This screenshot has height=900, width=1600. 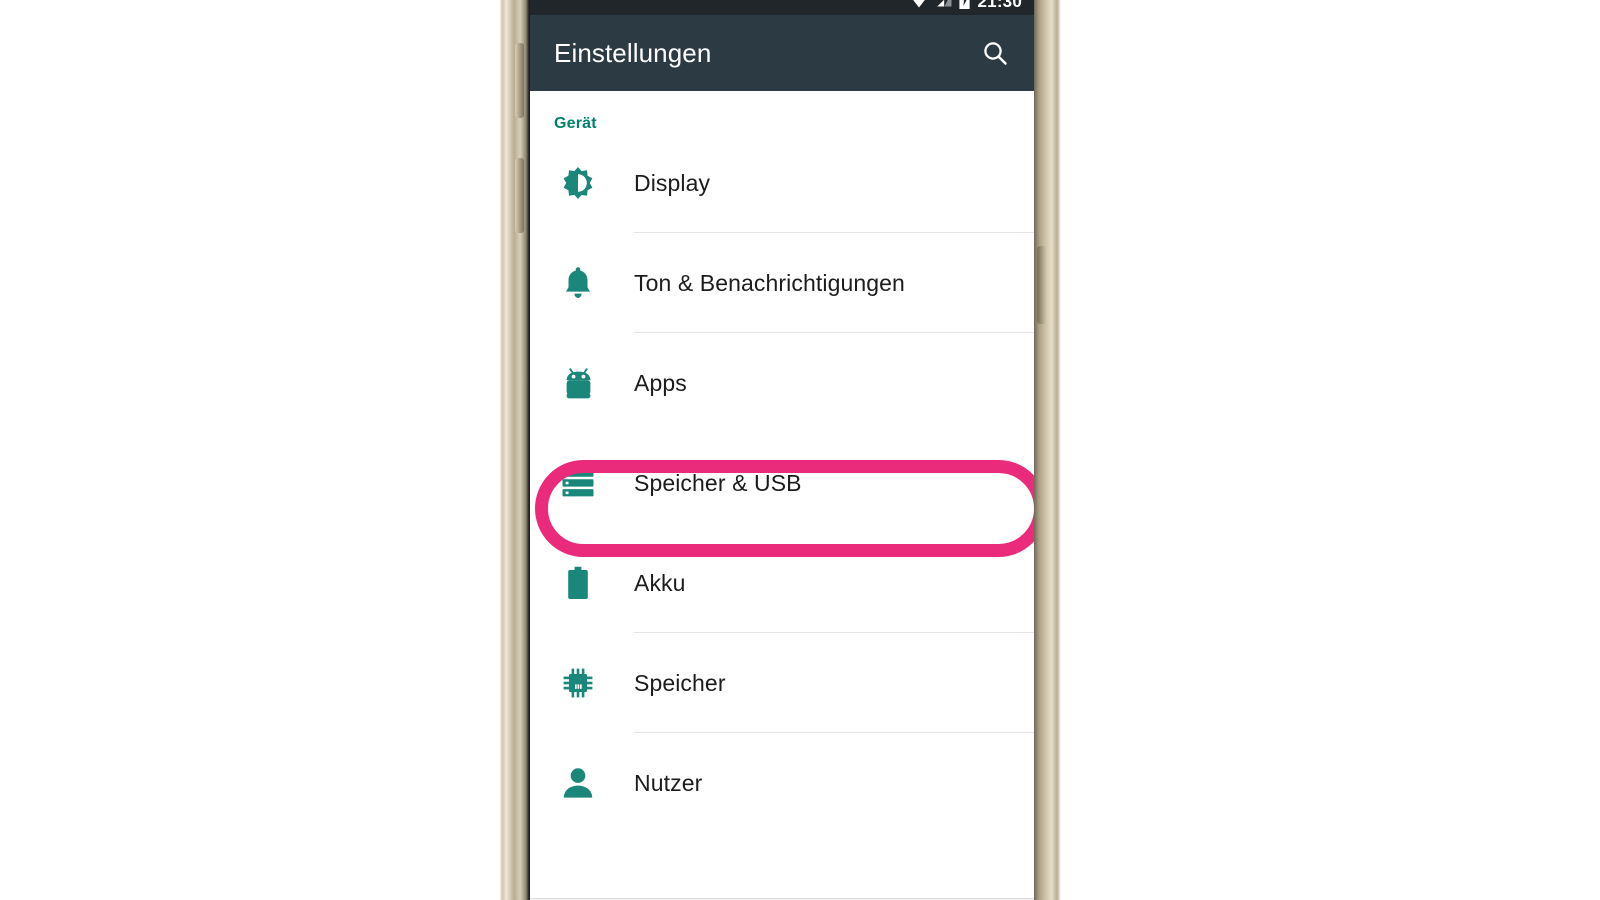 What do you see at coordinates (782, 383) in the screenshot?
I see `settings-row-apps: Apps` at bounding box center [782, 383].